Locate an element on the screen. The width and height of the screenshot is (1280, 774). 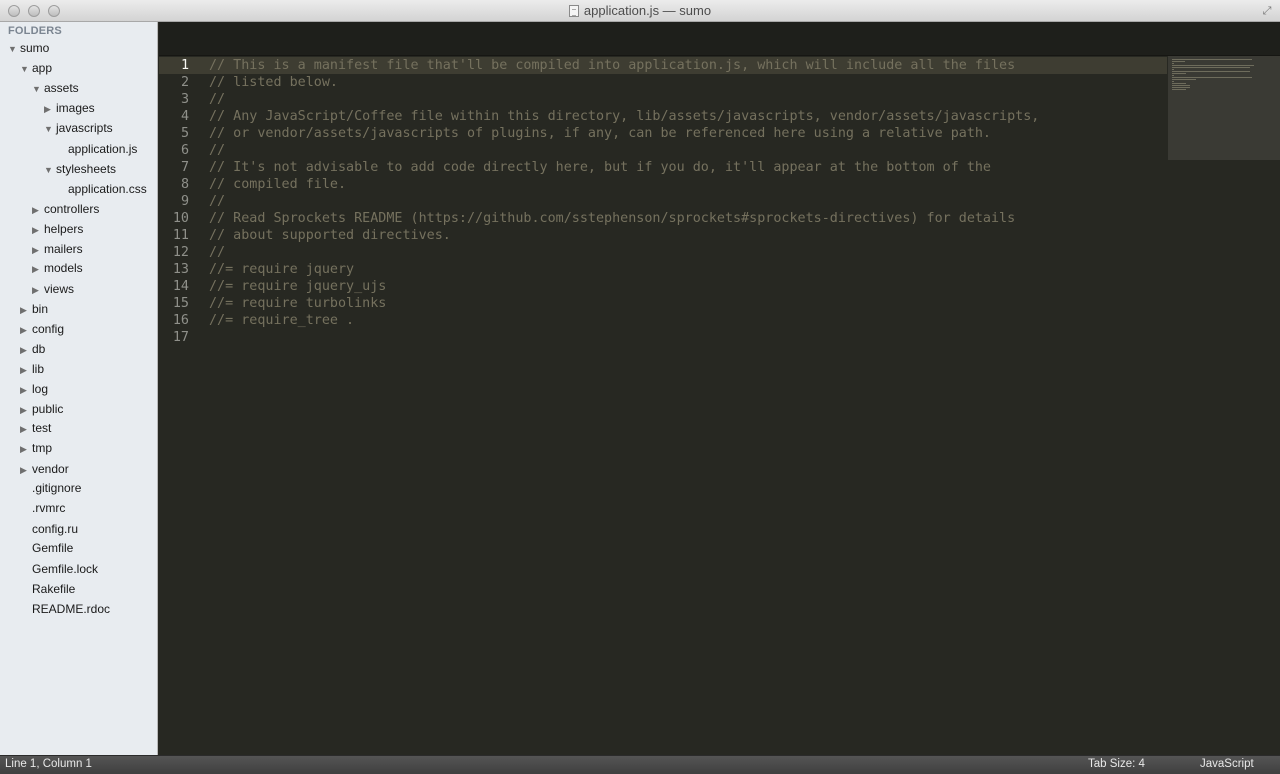
tree-item: ▼ stylesheets is located at coordinates (80, 172).